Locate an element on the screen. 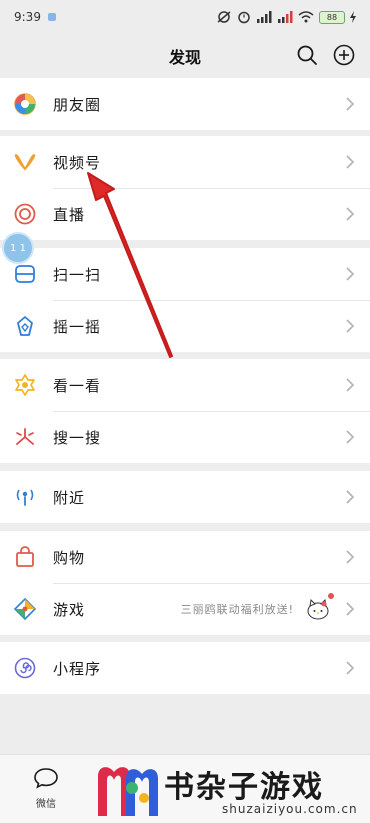 The height and width of the screenshot is (823, 370). notification-icon is located at coordinates (51, 17).